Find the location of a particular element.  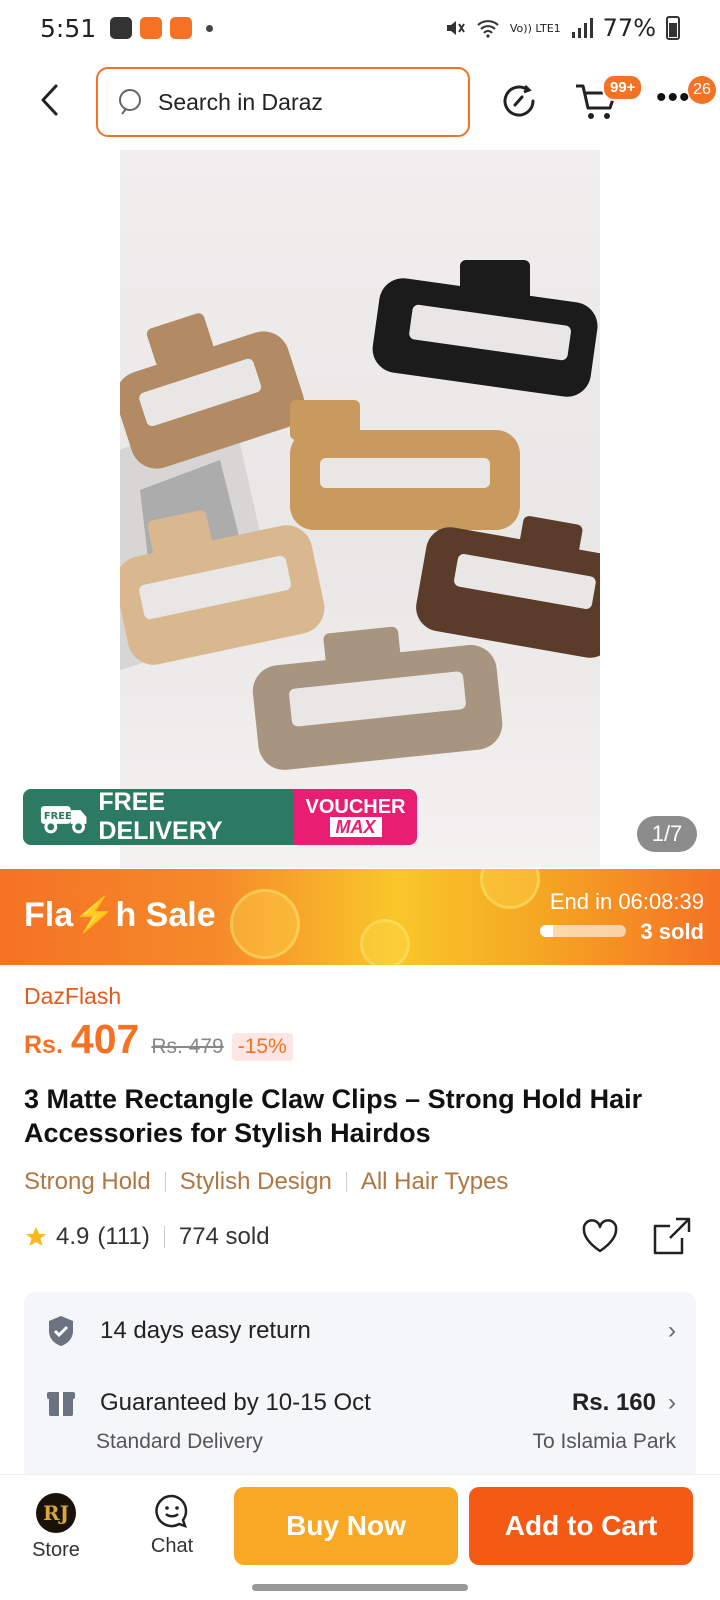

flash-progress-fill is located at coordinates (546, 931).